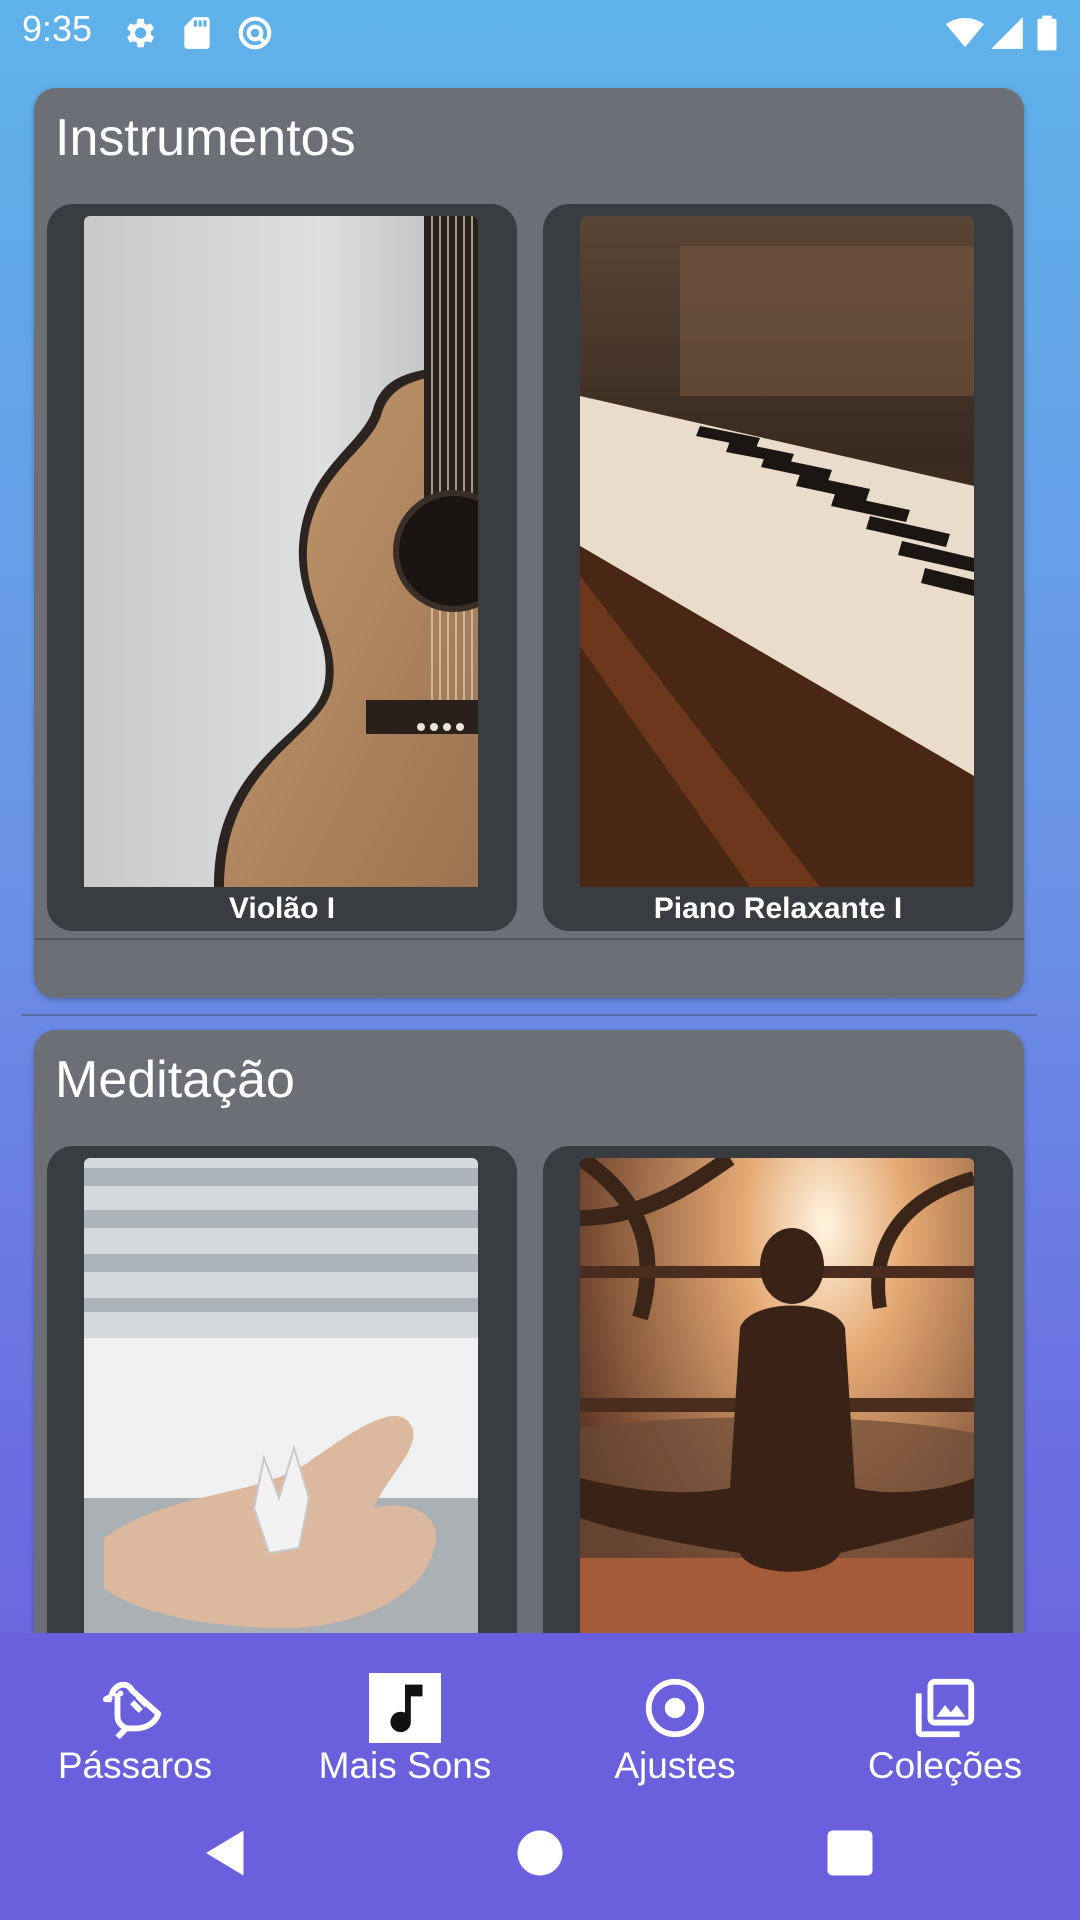 The height and width of the screenshot is (1920, 1080). I want to click on bottom-navigation: Pássaros Mais Sons Ajustes Coleções, so click(540, 1713).